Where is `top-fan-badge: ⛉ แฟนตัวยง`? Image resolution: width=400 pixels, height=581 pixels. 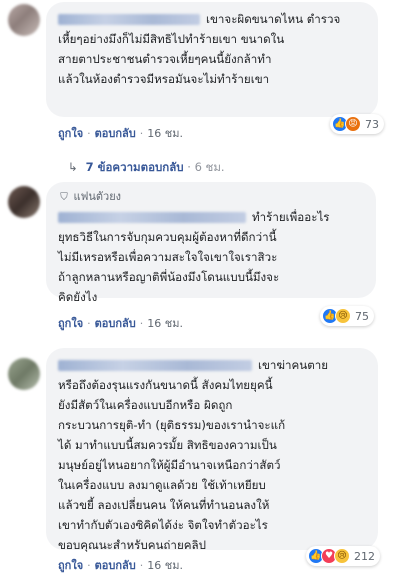
top-fan-badge: ⛉ แฟนตัวยง is located at coordinates (211, 197).